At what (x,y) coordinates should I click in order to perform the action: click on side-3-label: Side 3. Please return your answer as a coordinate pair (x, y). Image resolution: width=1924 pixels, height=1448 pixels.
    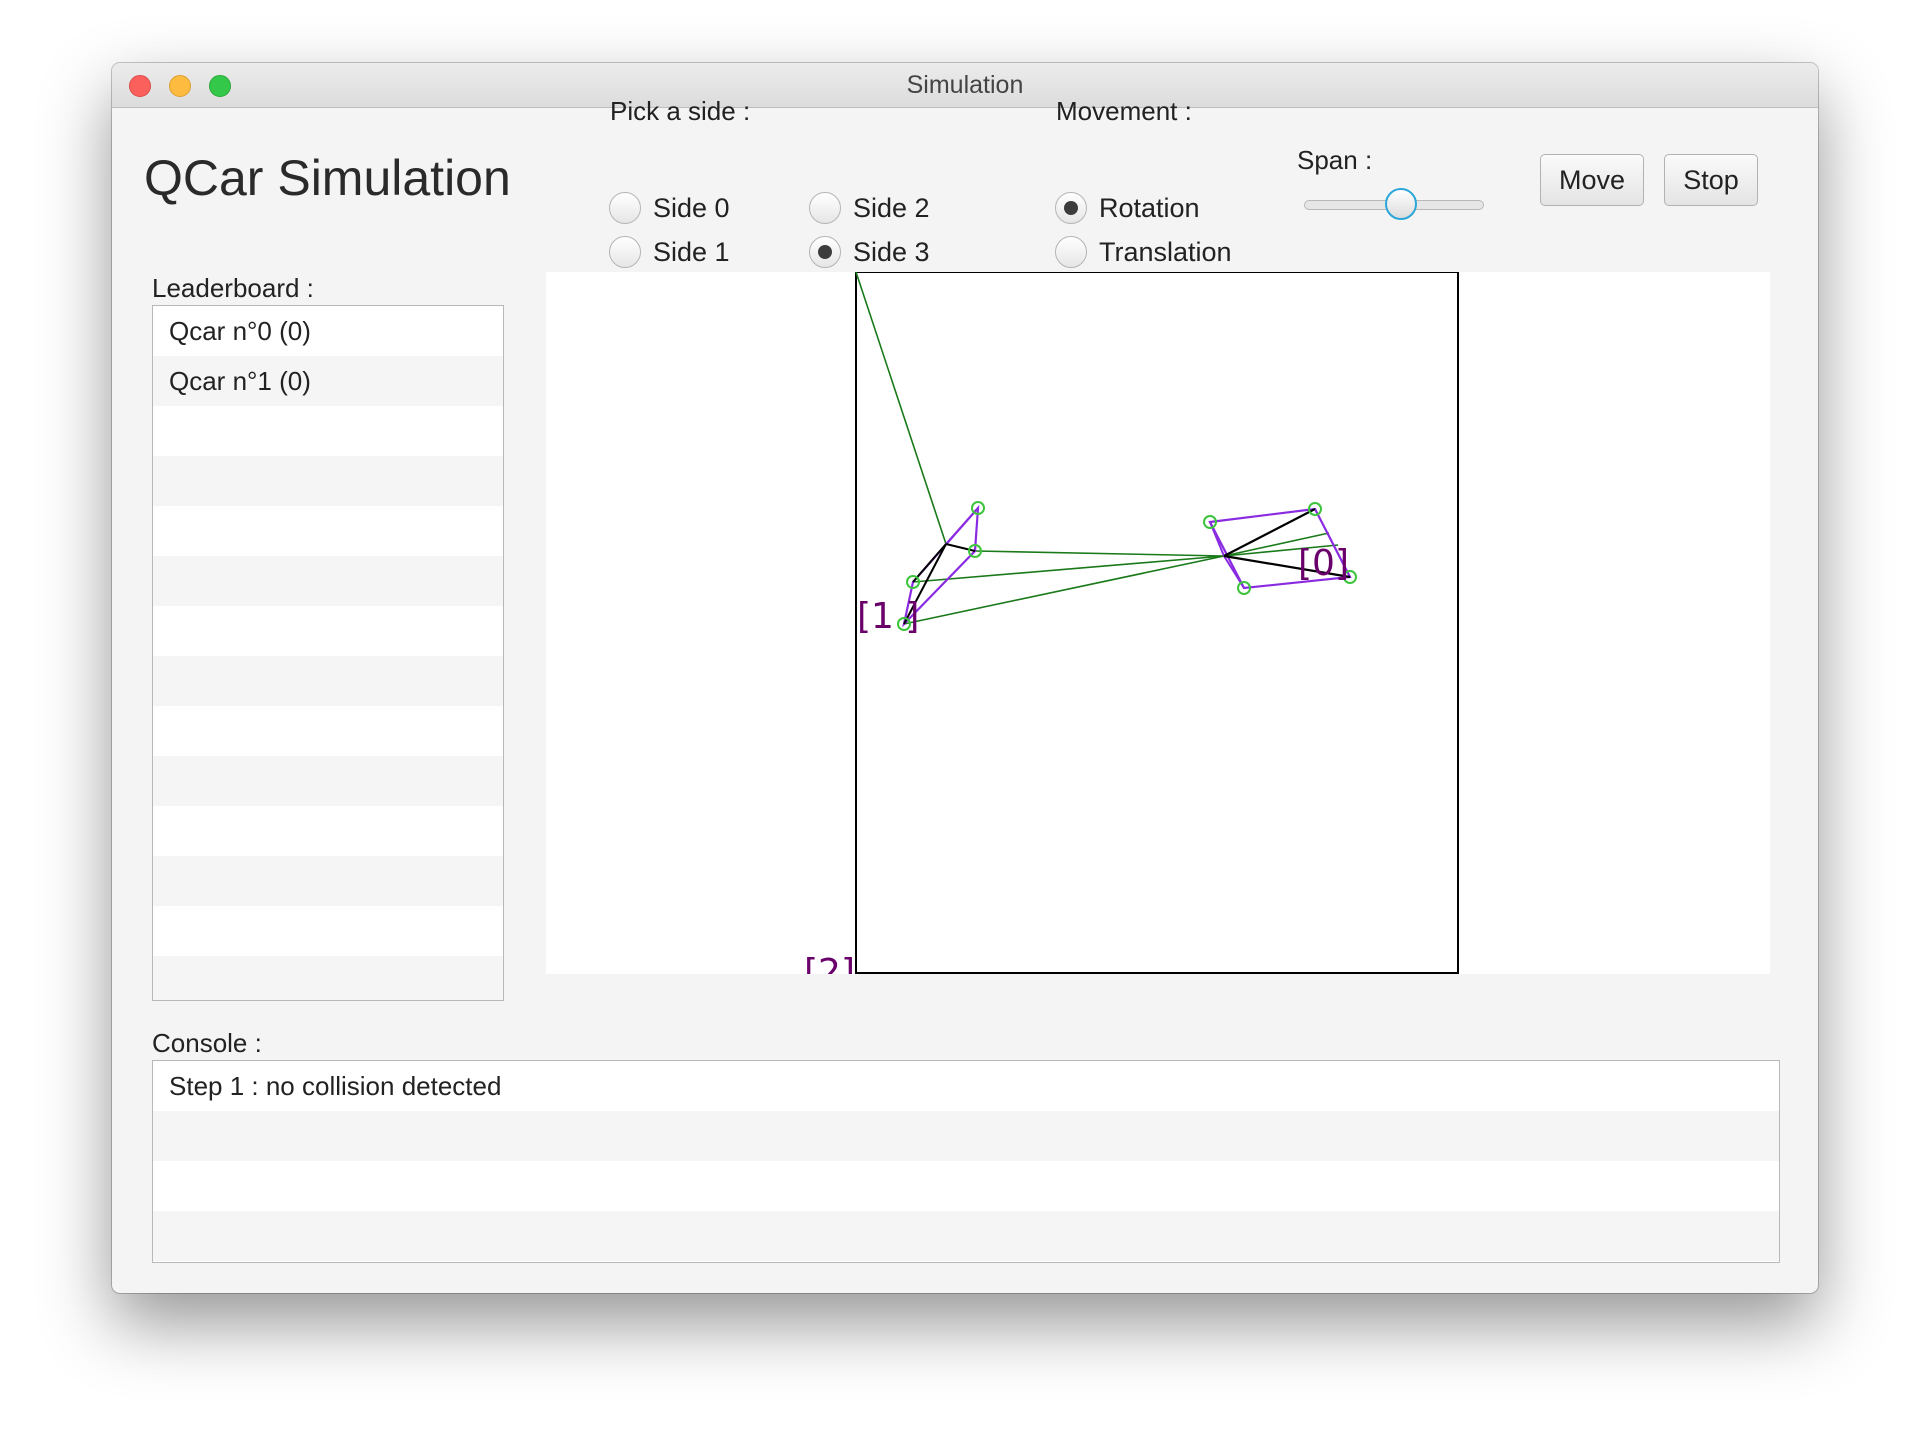
    Looking at the image, I should click on (891, 251).